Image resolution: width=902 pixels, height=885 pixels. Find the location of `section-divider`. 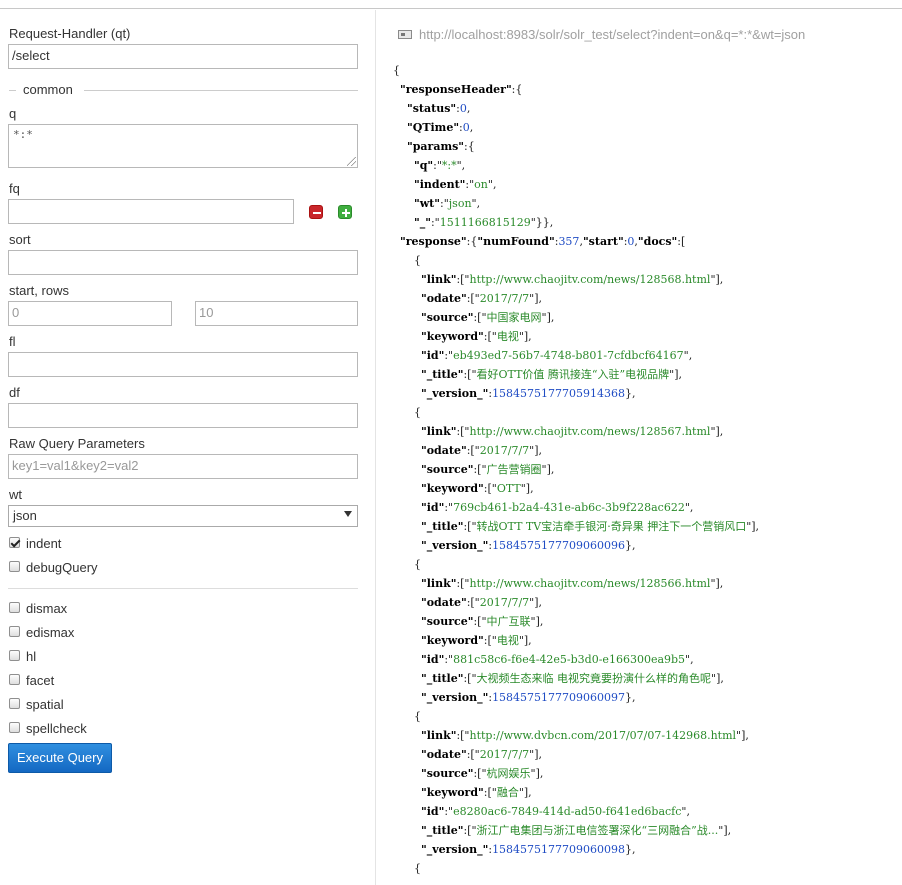

section-divider is located at coordinates (183, 588).